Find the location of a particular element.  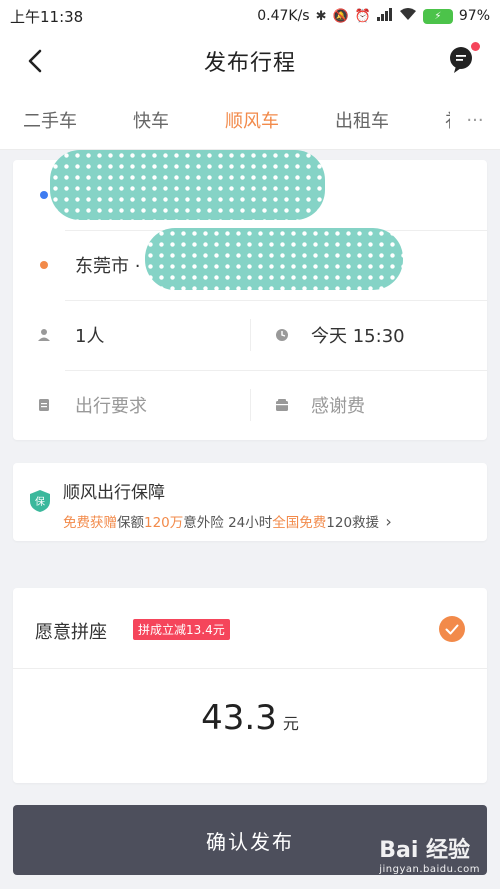

chevron-left-icon is located at coordinates (35, 61).